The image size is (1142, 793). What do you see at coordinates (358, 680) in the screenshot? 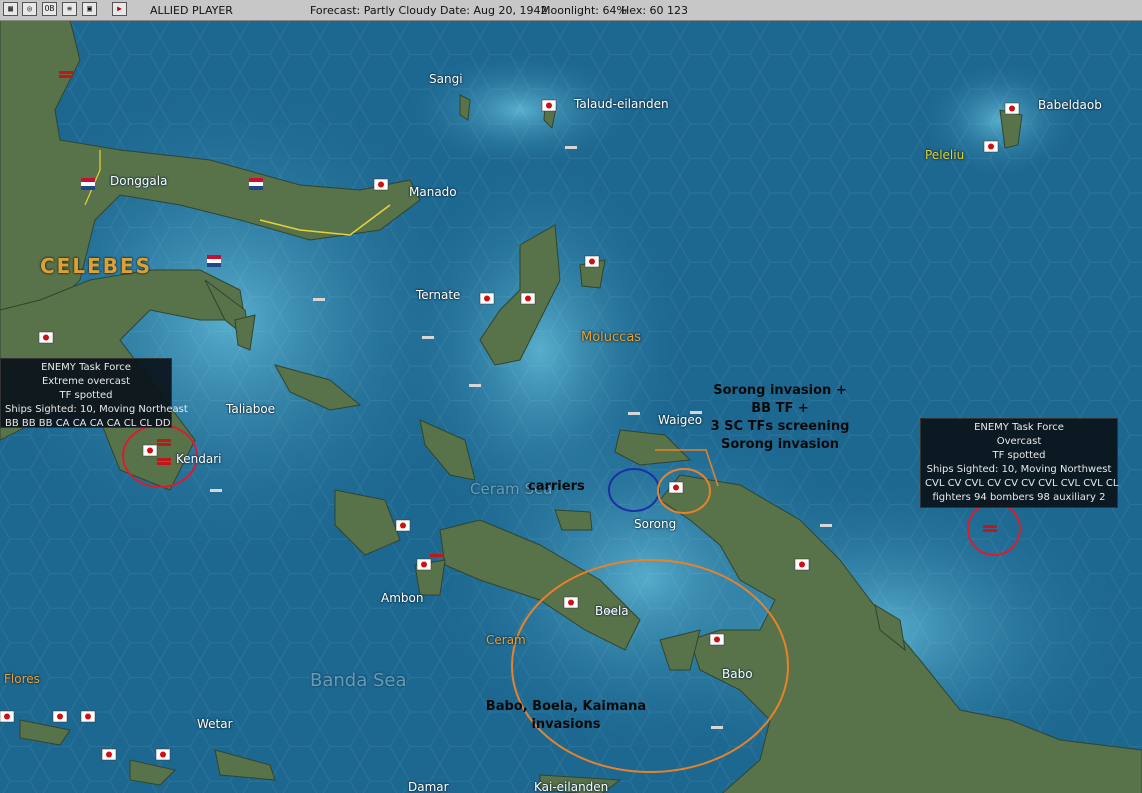
I see `region-banda-sea: Banda Sea` at bounding box center [358, 680].